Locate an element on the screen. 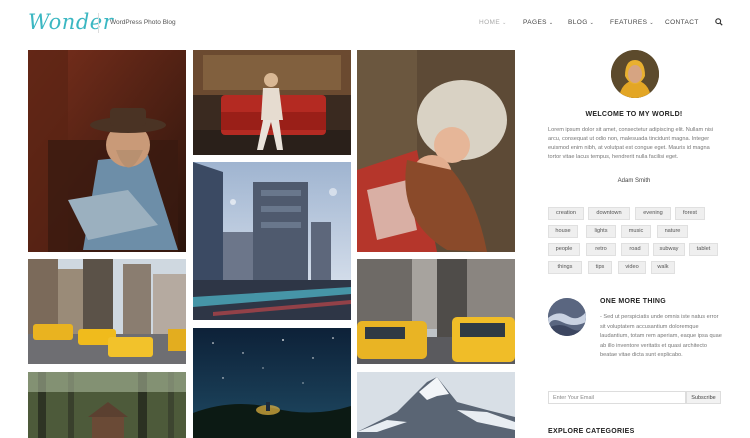 The height and width of the screenshot is (438, 750). photo-mountain-peak is located at coordinates (436, 405).